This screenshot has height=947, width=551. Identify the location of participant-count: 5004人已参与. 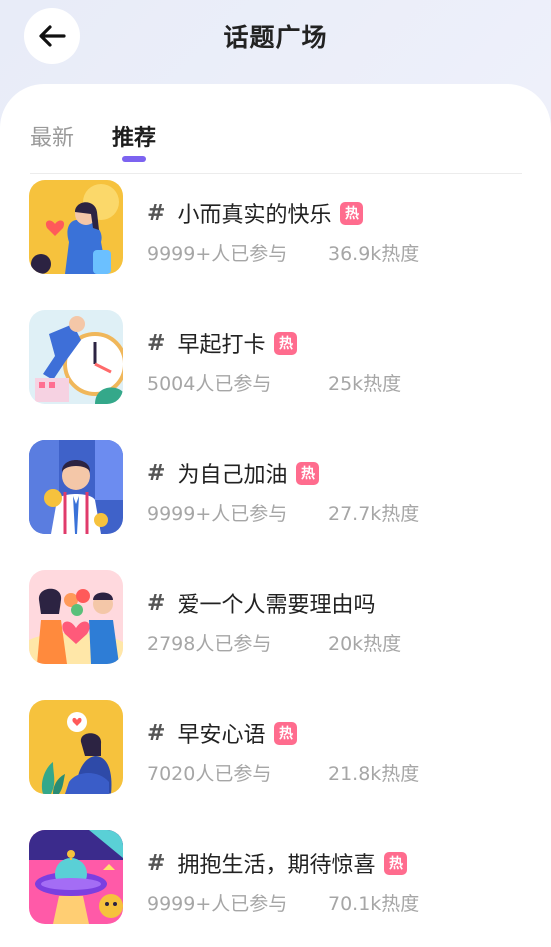
(209, 384).